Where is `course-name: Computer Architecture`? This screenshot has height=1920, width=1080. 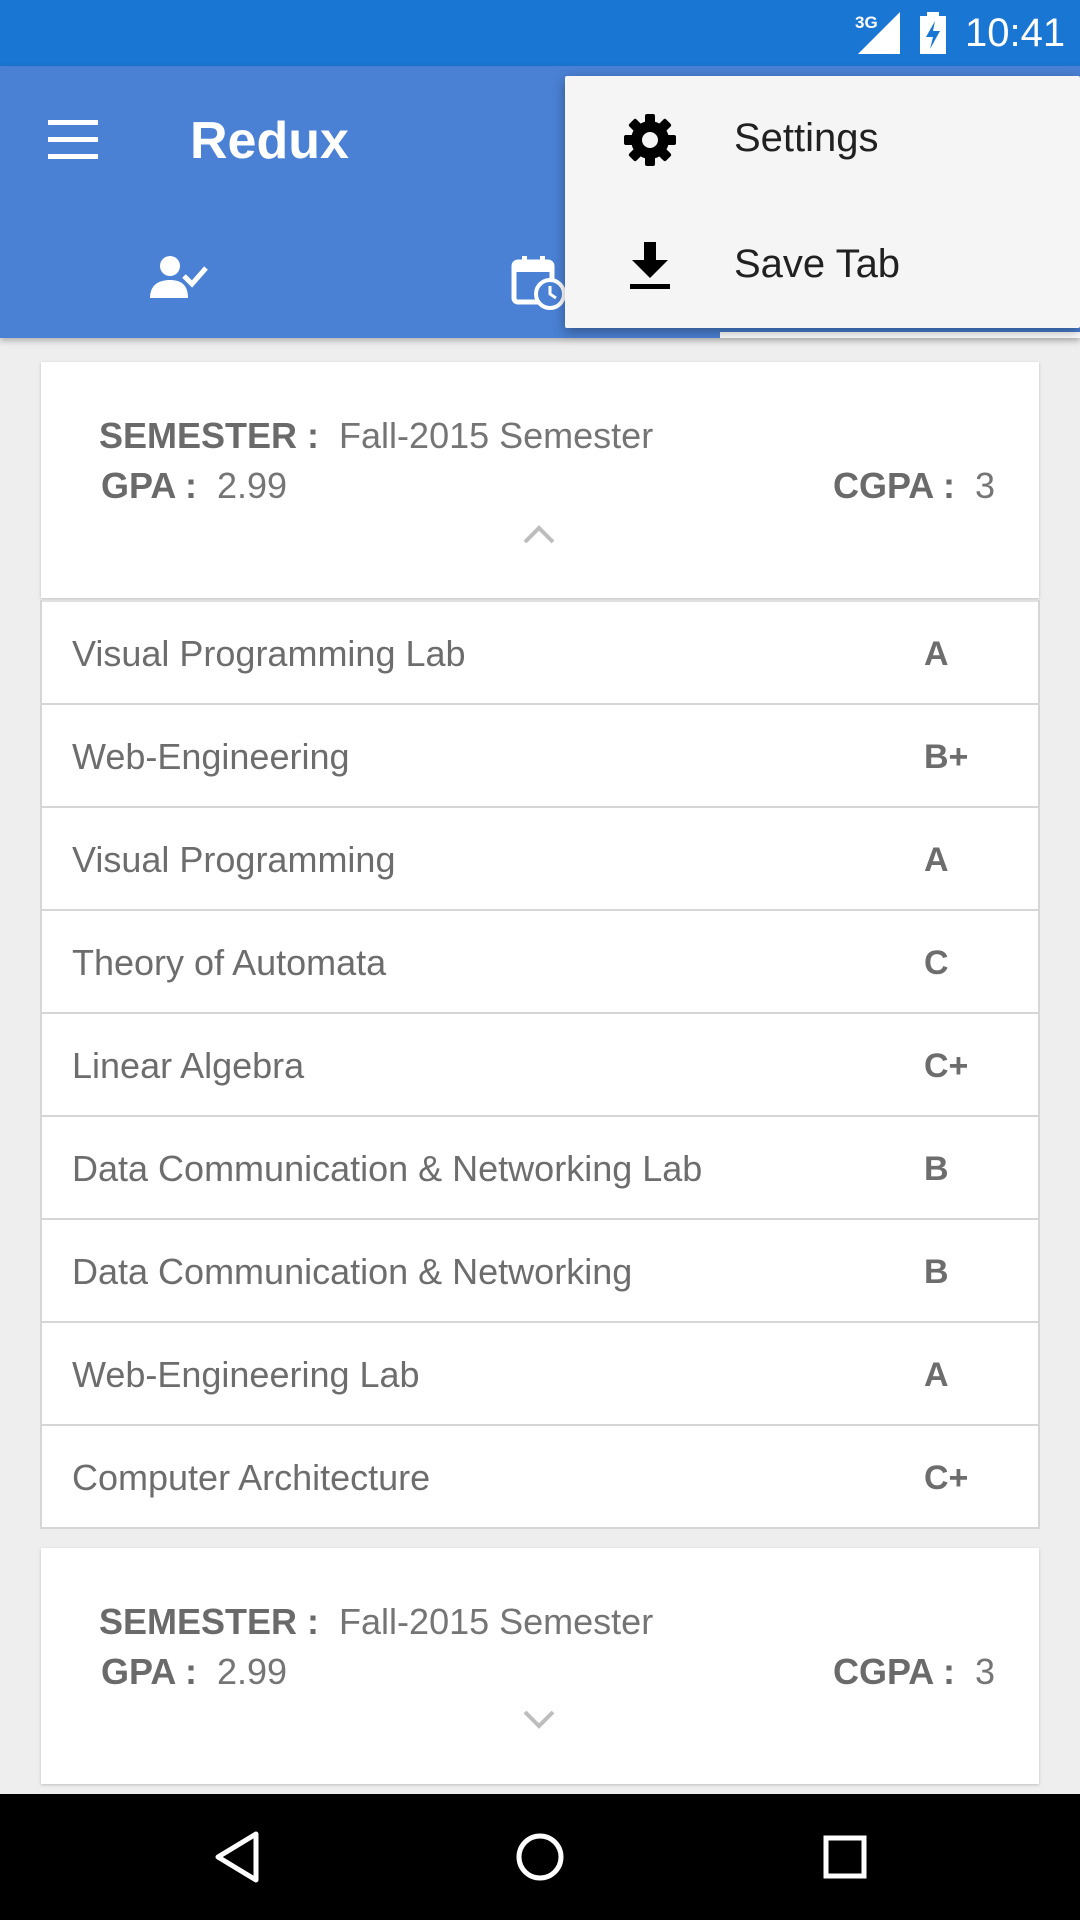 course-name: Computer Architecture is located at coordinates (251, 1477).